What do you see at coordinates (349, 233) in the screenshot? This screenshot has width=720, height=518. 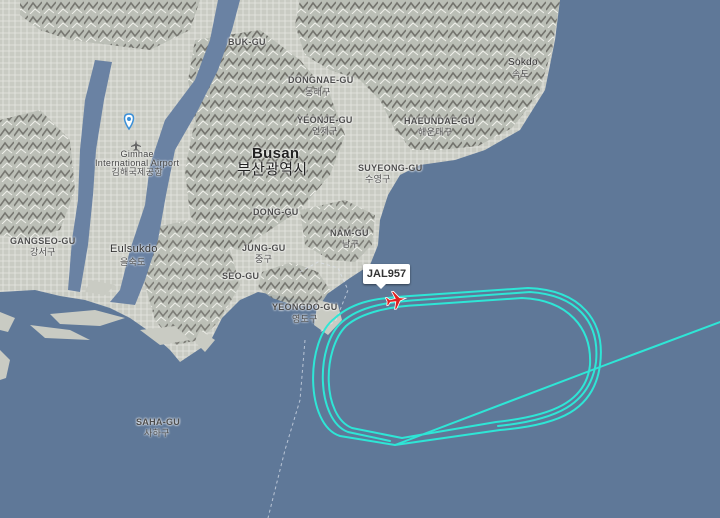 I see `label-nam-gu: NAM-GU` at bounding box center [349, 233].